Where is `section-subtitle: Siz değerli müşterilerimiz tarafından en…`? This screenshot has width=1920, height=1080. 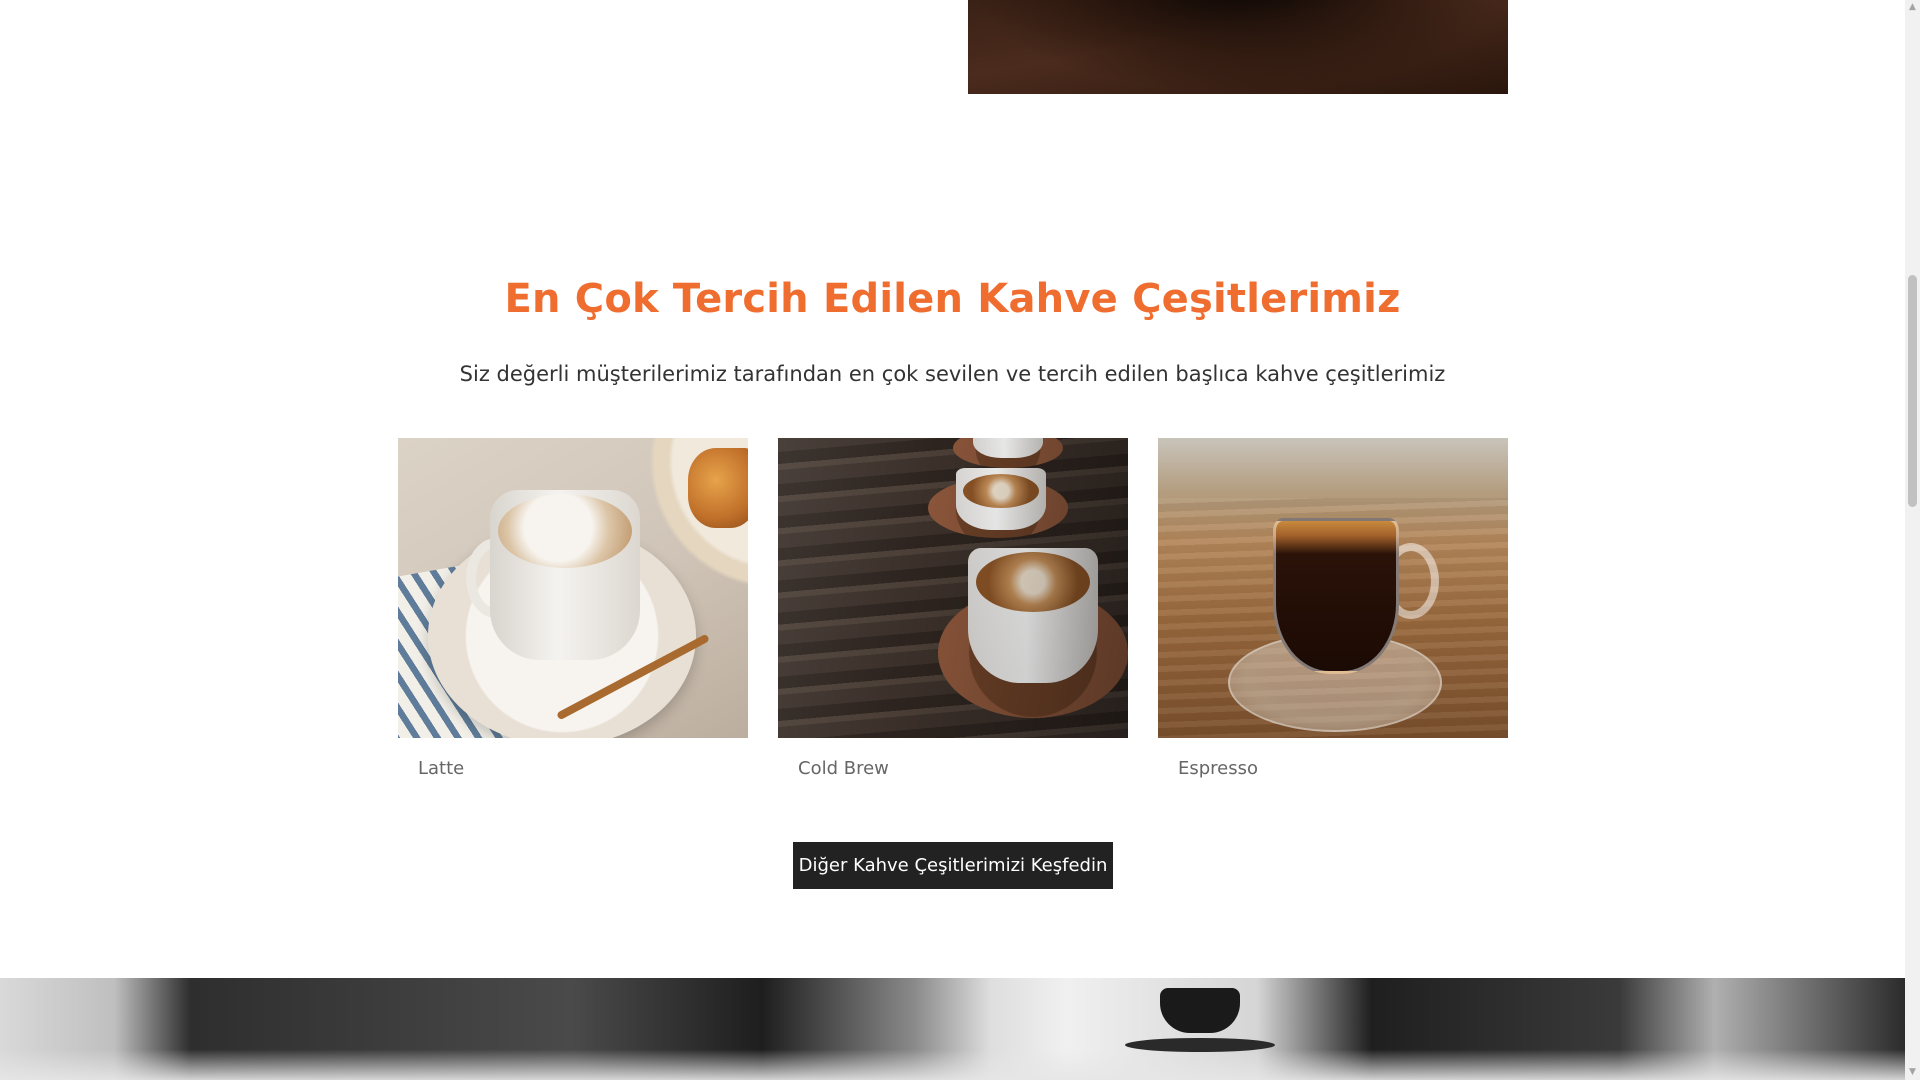
section-subtitle: Siz değerli müşterilerimiz tarafından en… is located at coordinates (952, 374).